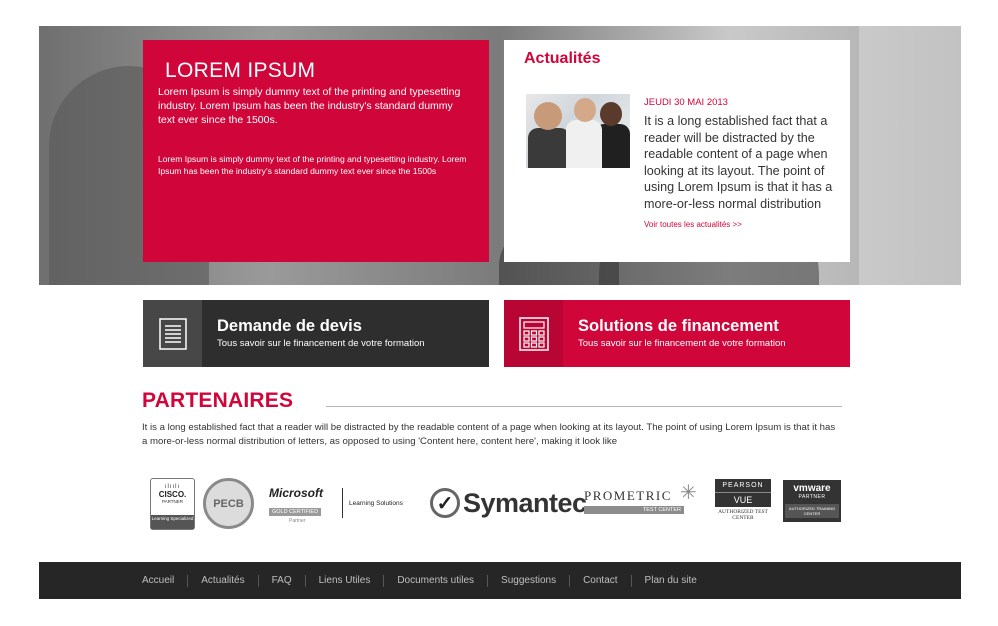 Image resolution: width=998 pixels, height=626 pixels. What do you see at coordinates (910, 155) in the screenshot?
I see `hero-background-figure` at bounding box center [910, 155].